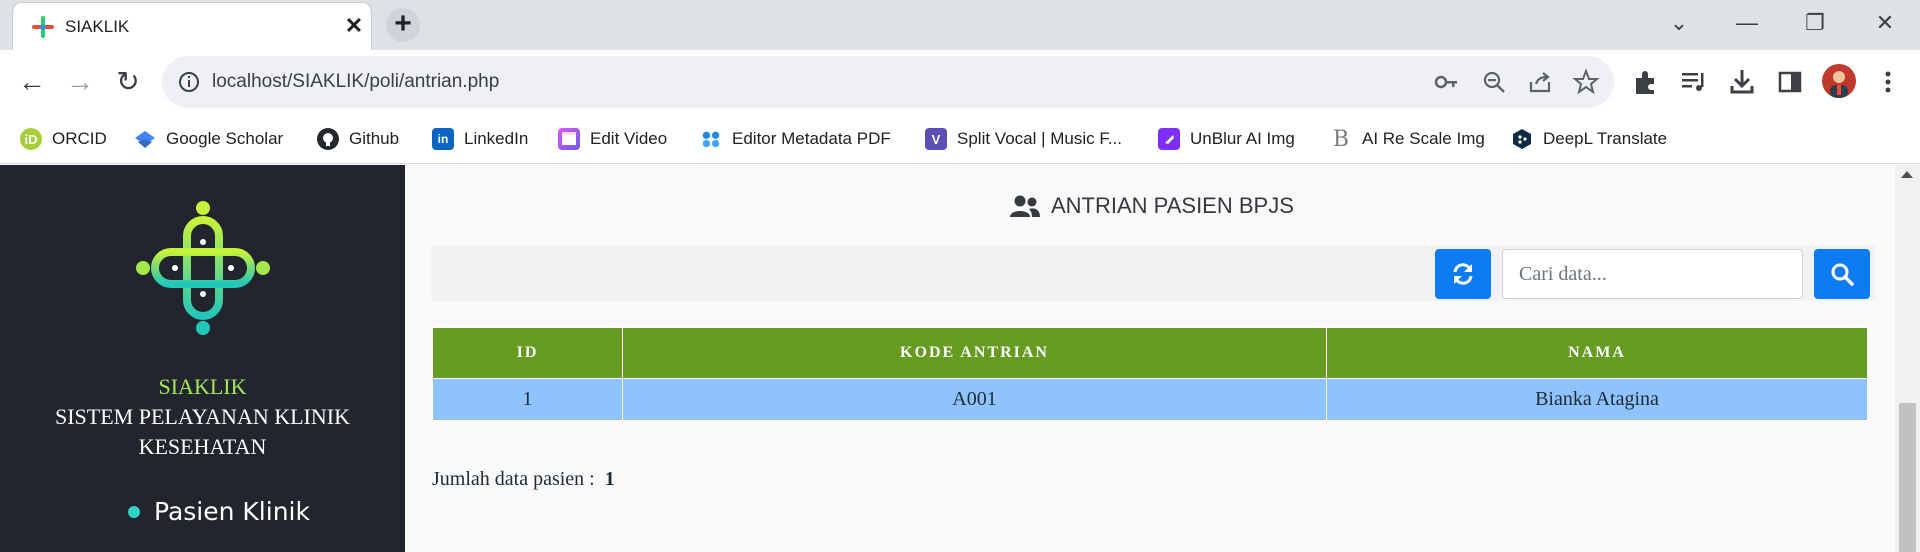 The height and width of the screenshot is (552, 1920). What do you see at coordinates (232, 511) in the screenshot?
I see `sidebar-item-label: Pasien Klinik` at bounding box center [232, 511].